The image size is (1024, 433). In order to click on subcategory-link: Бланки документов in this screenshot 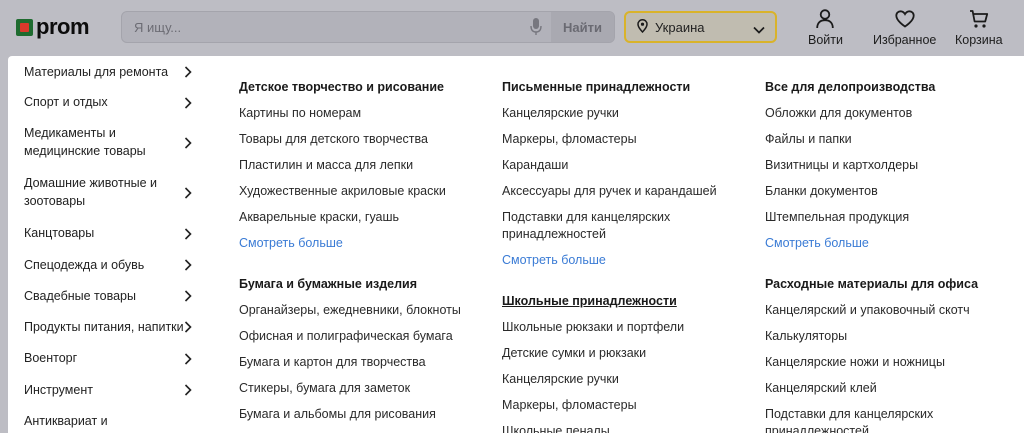, I will do `click(821, 191)`.